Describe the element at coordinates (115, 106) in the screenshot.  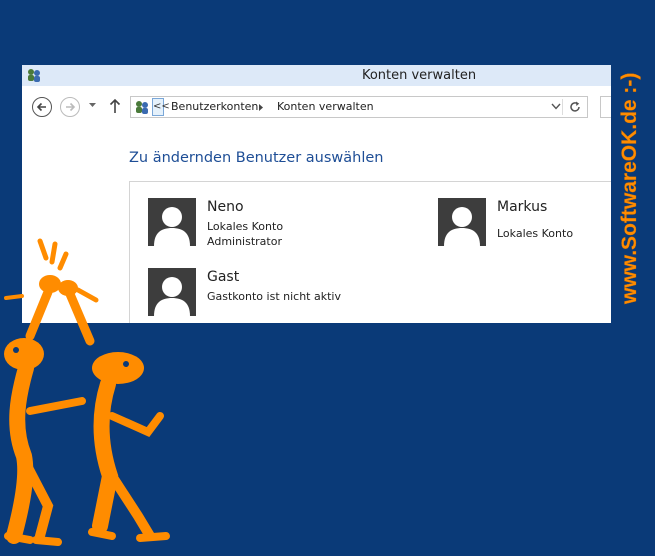
I see `up-arrow-icon` at that location.